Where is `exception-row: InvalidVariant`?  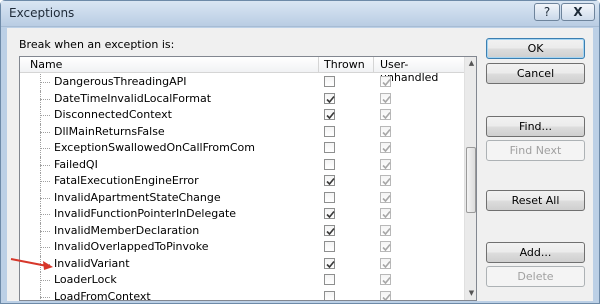 exception-row: InvalidVariant is located at coordinates (242, 263).